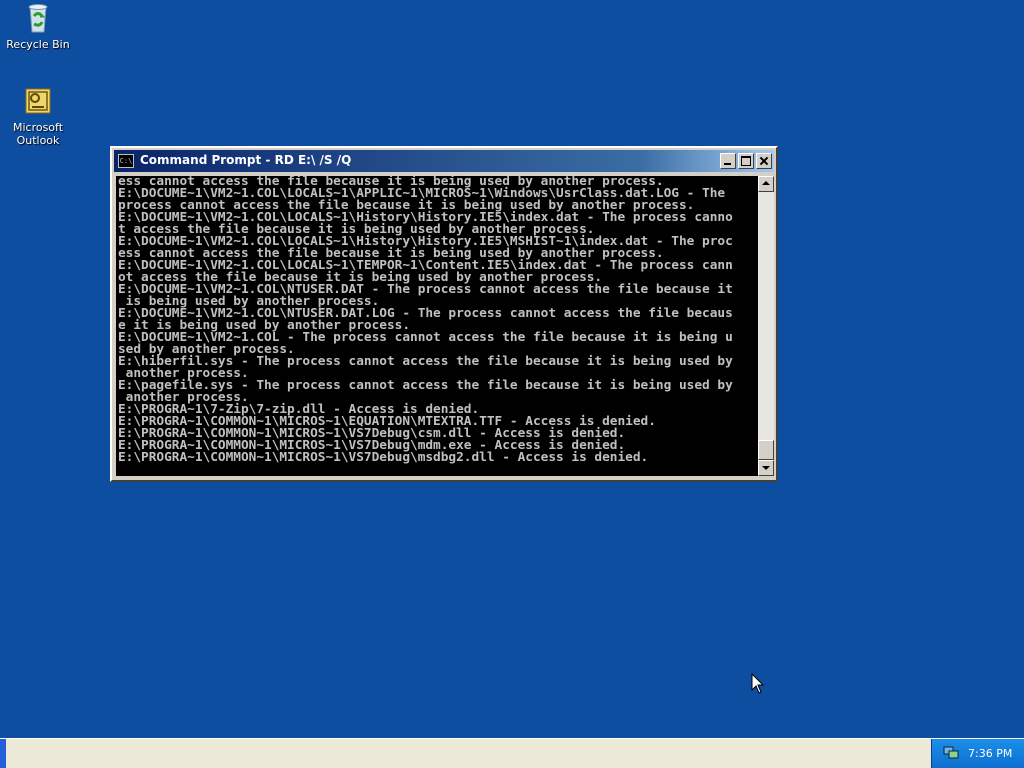 The height and width of the screenshot is (768, 1024). Describe the element at coordinates (766, 326) in the screenshot. I see `vertical-scrollbar` at that location.